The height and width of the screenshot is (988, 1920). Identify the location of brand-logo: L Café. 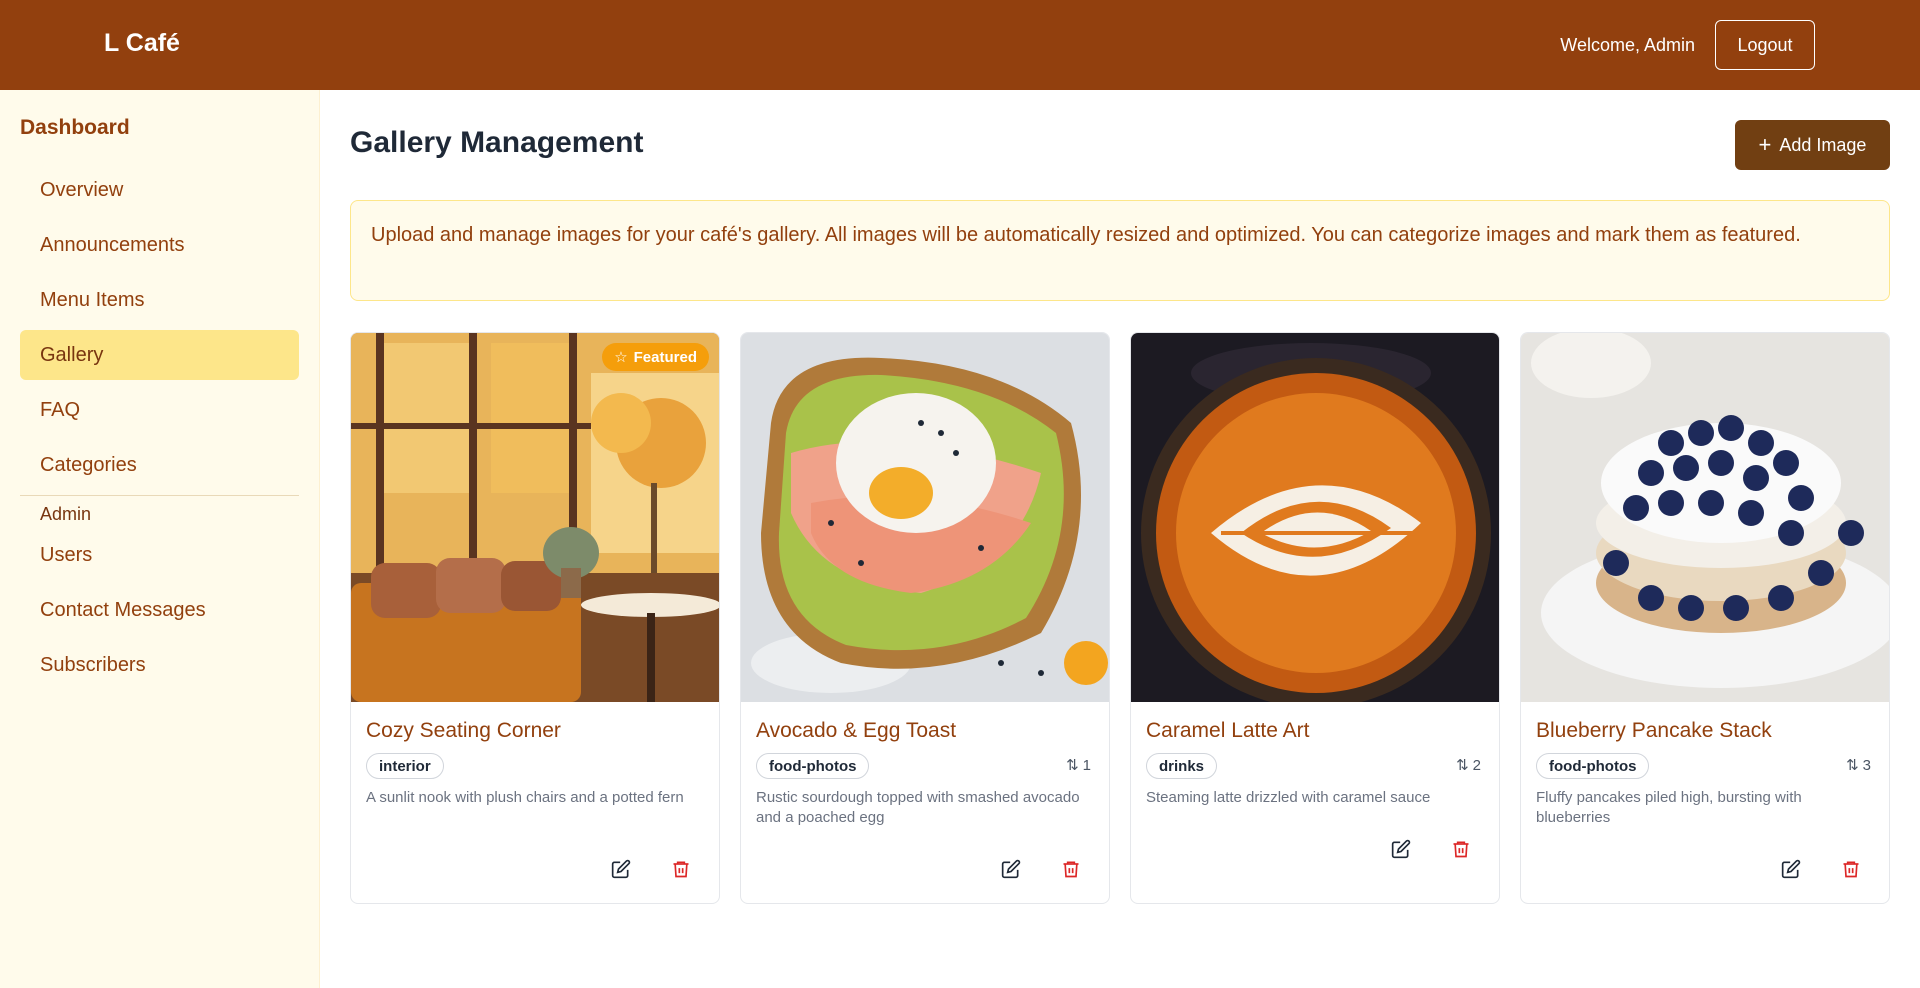
(142, 43).